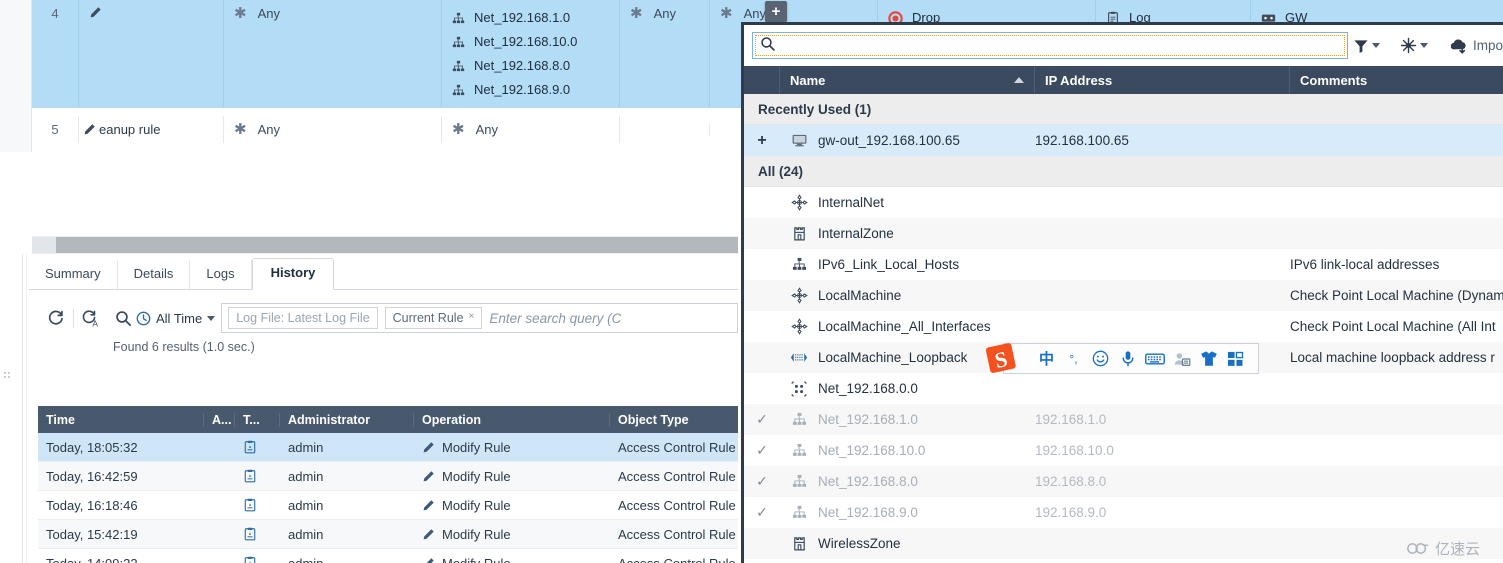 Image resolution: width=1503 pixels, height=563 pixels. Describe the element at coordinates (511, 18) in the screenshot. I see `list-item: Net_192.168.1.0` at that location.